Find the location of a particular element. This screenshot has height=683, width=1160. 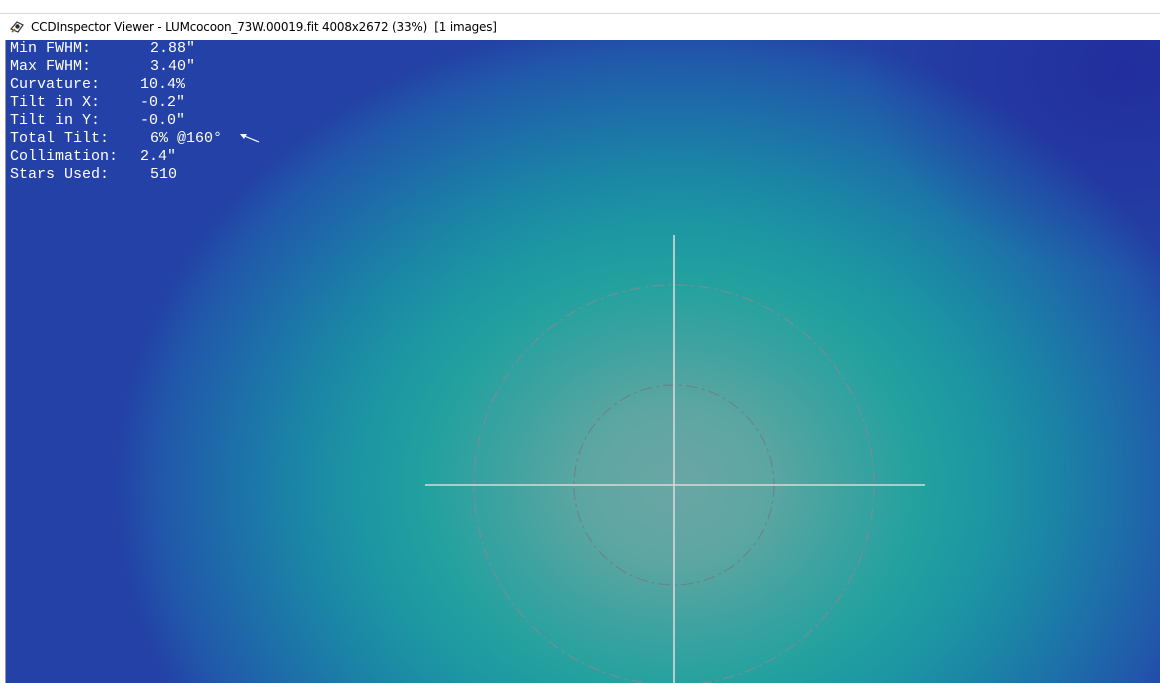

stat-row-tilt-x: Tilt in X: -0.2" is located at coordinates (116, 103).